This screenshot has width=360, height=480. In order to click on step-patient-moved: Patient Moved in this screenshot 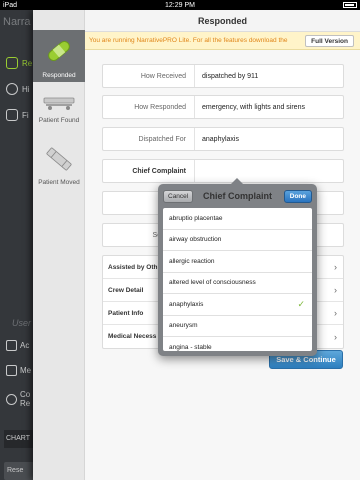, I will do `click(59, 167)`.